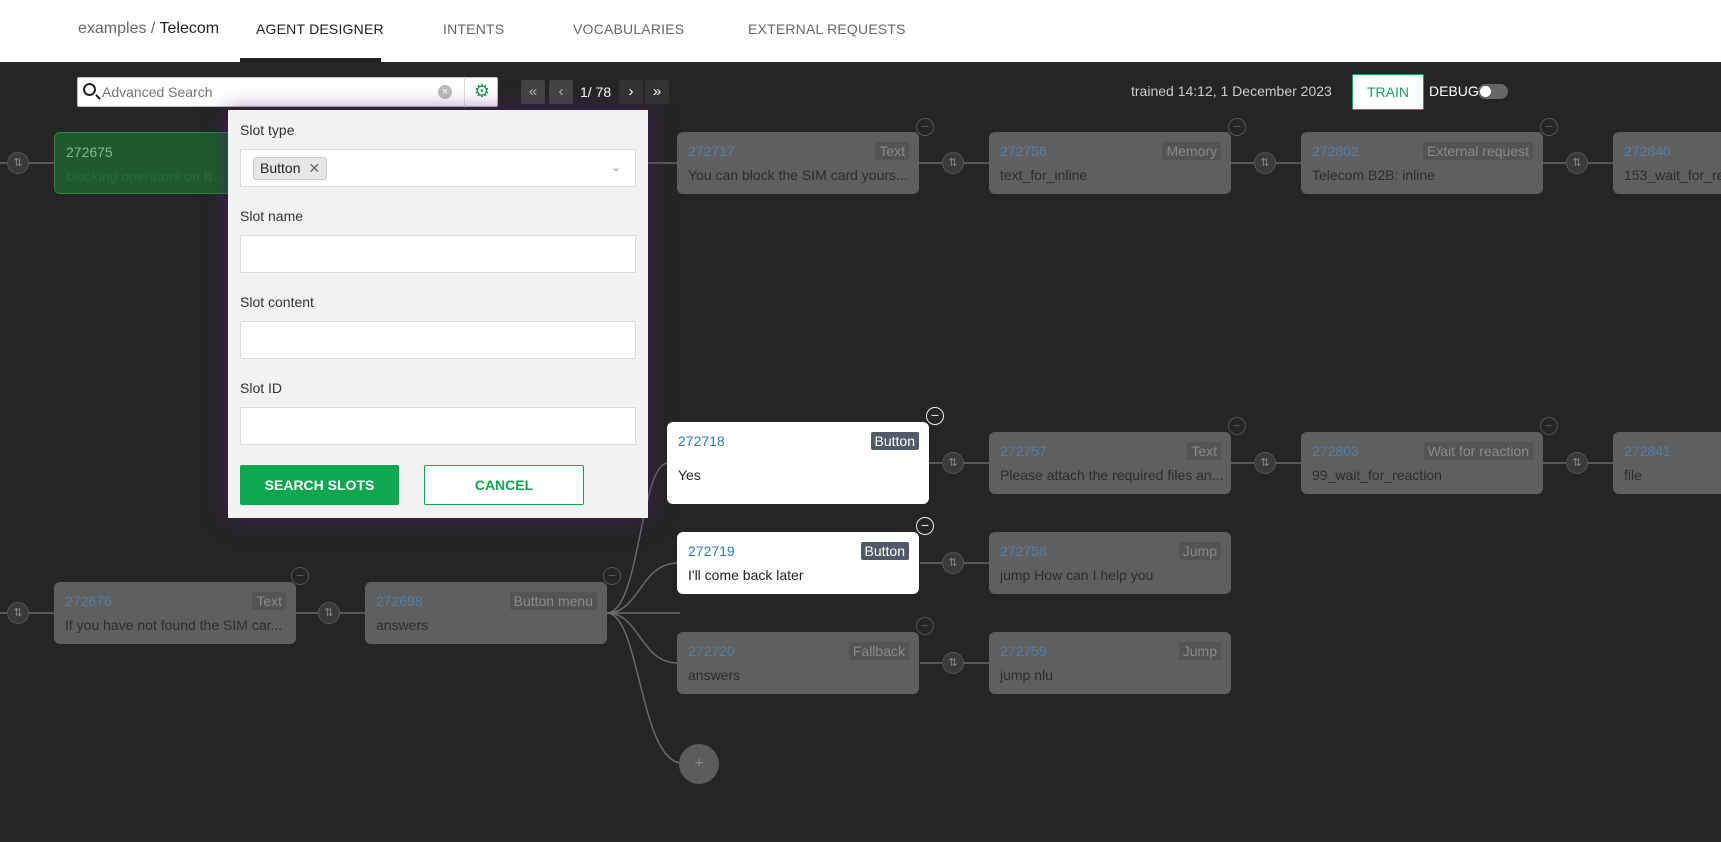 Image resolution: width=1721 pixels, height=842 pixels. Describe the element at coordinates (272, 216) in the screenshot. I see `slot-name-label: Slot name` at that location.